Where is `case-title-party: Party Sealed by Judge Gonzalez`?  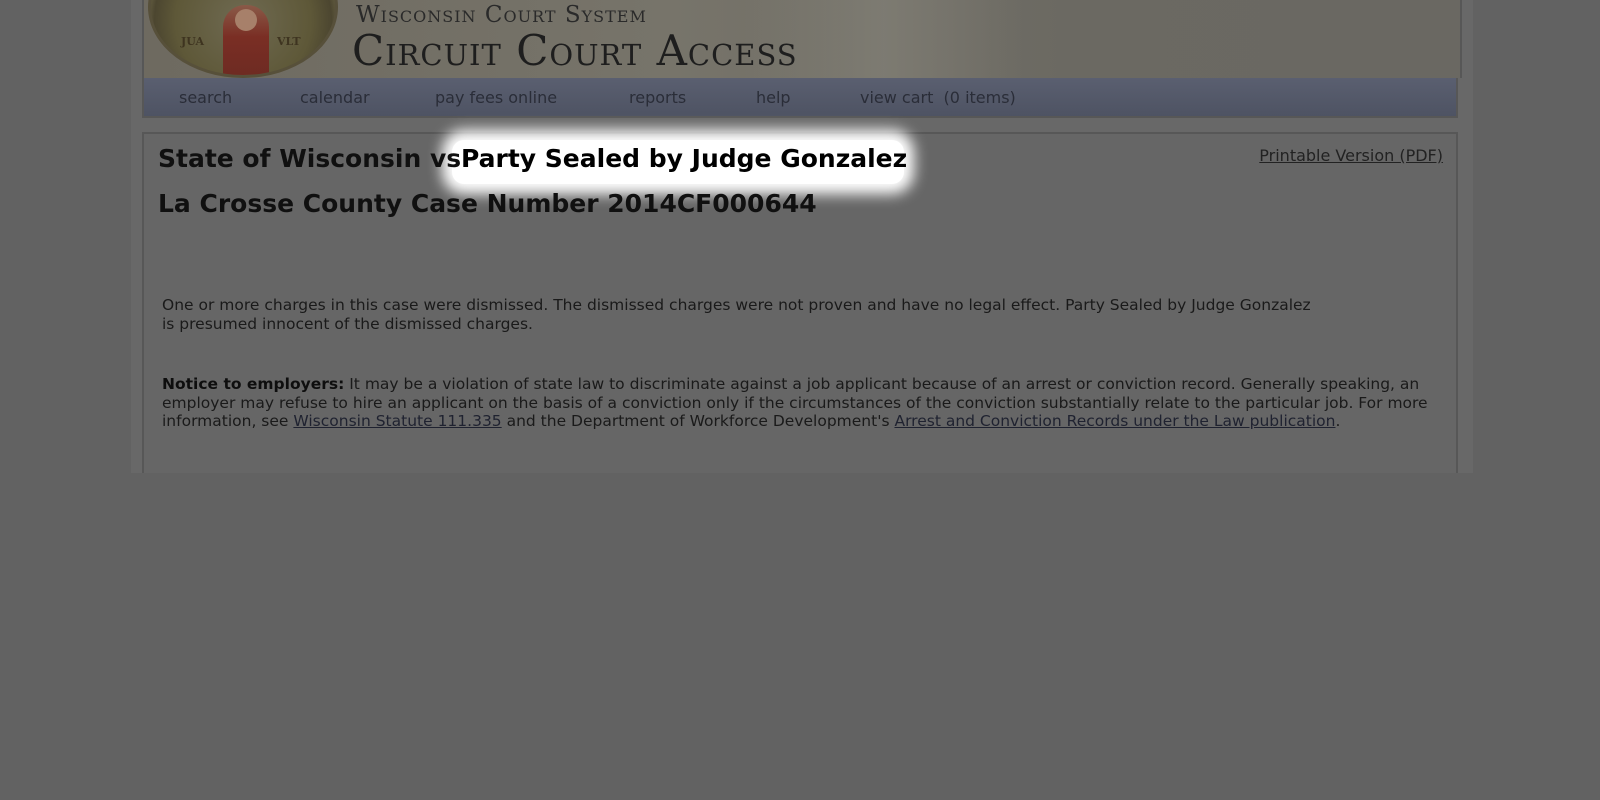
case-title-party: Party Sealed by Judge Gonzalez is located at coordinates (684, 158).